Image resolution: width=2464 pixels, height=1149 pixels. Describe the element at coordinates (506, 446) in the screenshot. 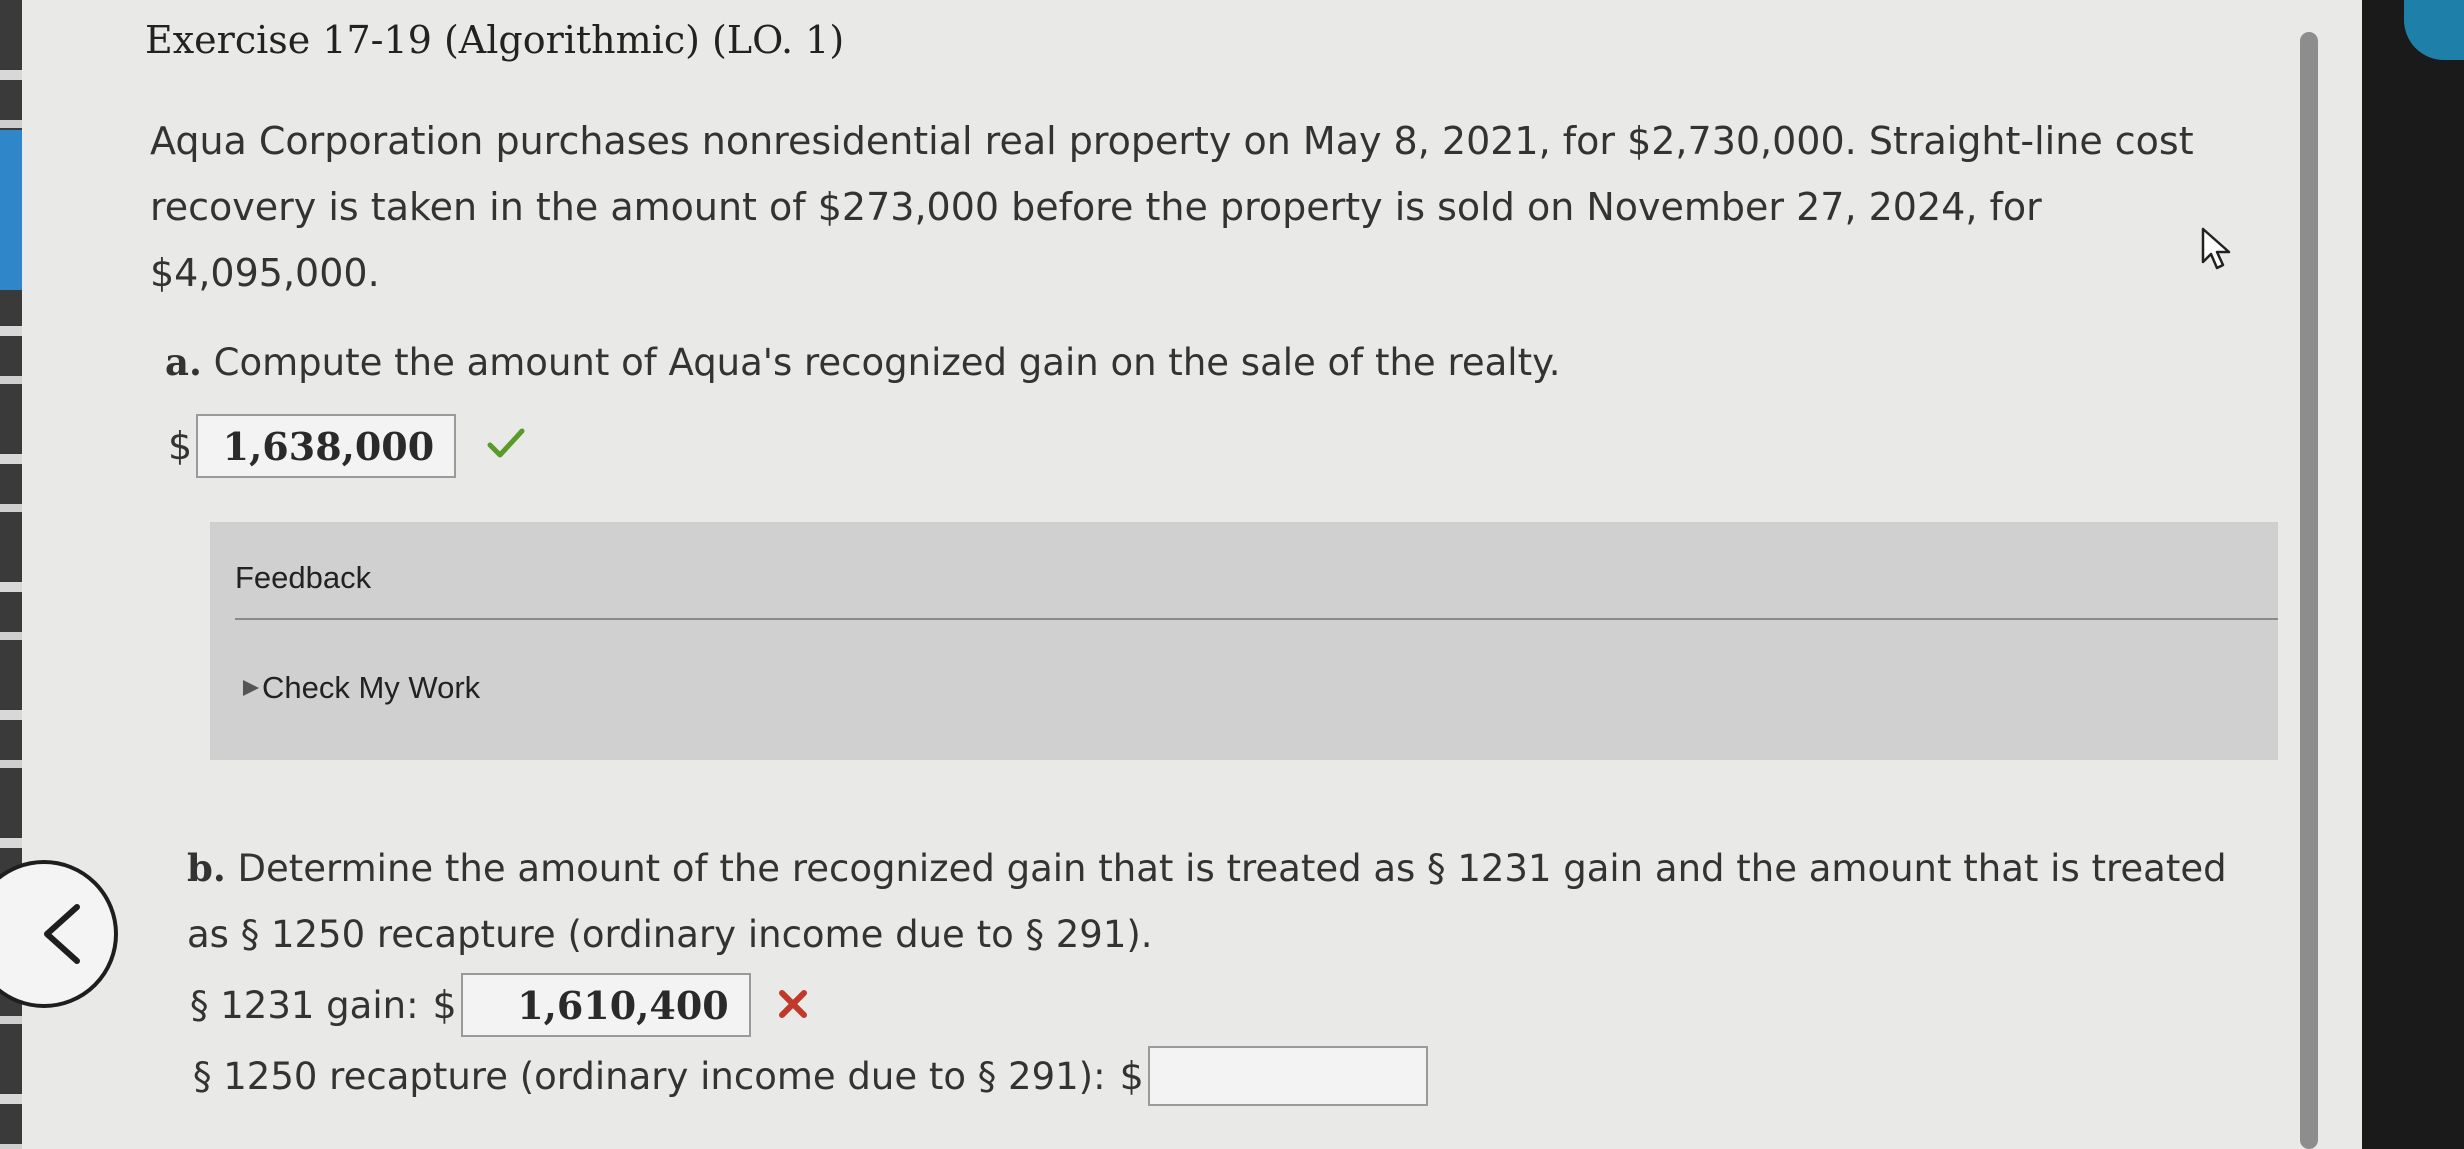

I see `checkmark-icon` at that location.